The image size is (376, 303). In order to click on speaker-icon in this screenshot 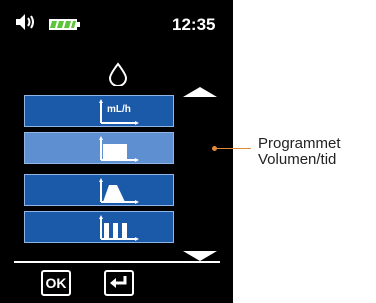, I will do `click(26, 24)`.